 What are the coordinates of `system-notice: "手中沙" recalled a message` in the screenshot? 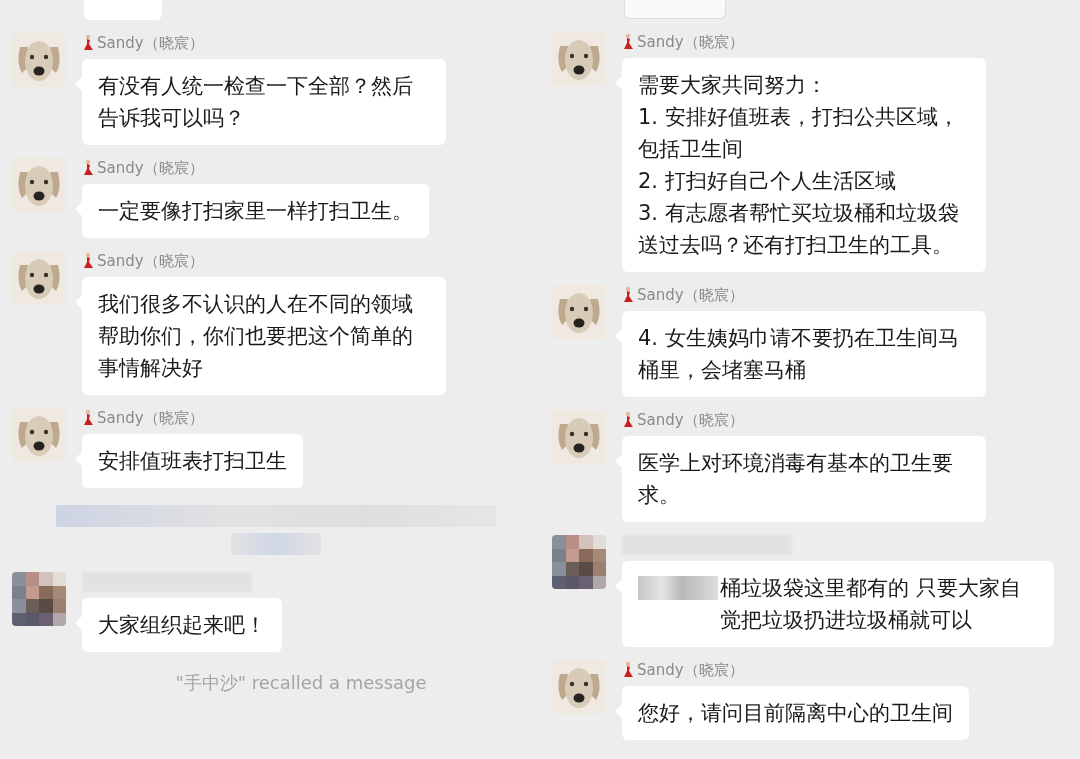 It's located at (301, 683).